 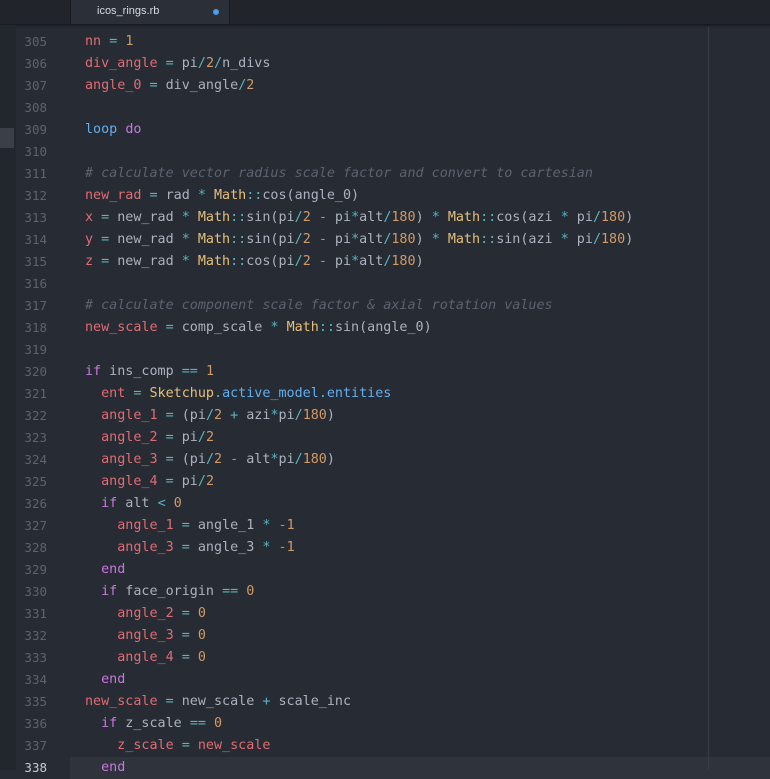 What do you see at coordinates (35, 63) in the screenshot?
I see `line-number: 306` at bounding box center [35, 63].